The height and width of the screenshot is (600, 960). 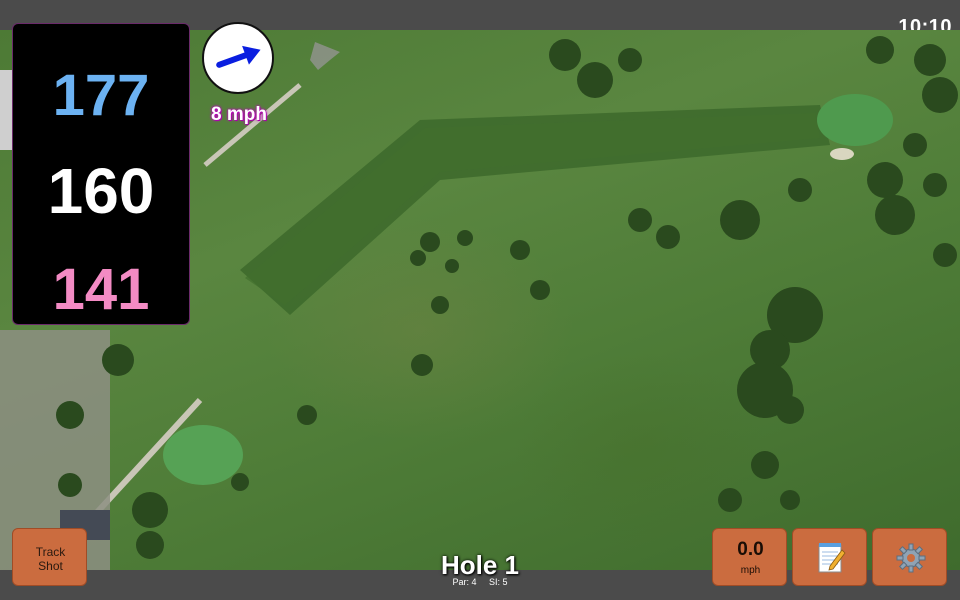 I want to click on speed-button: 0.0 mph, so click(x=749, y=557).